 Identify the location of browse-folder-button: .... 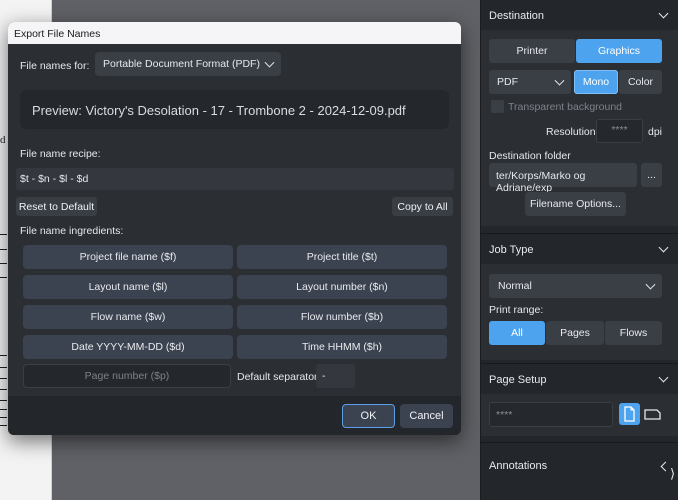
(651, 175).